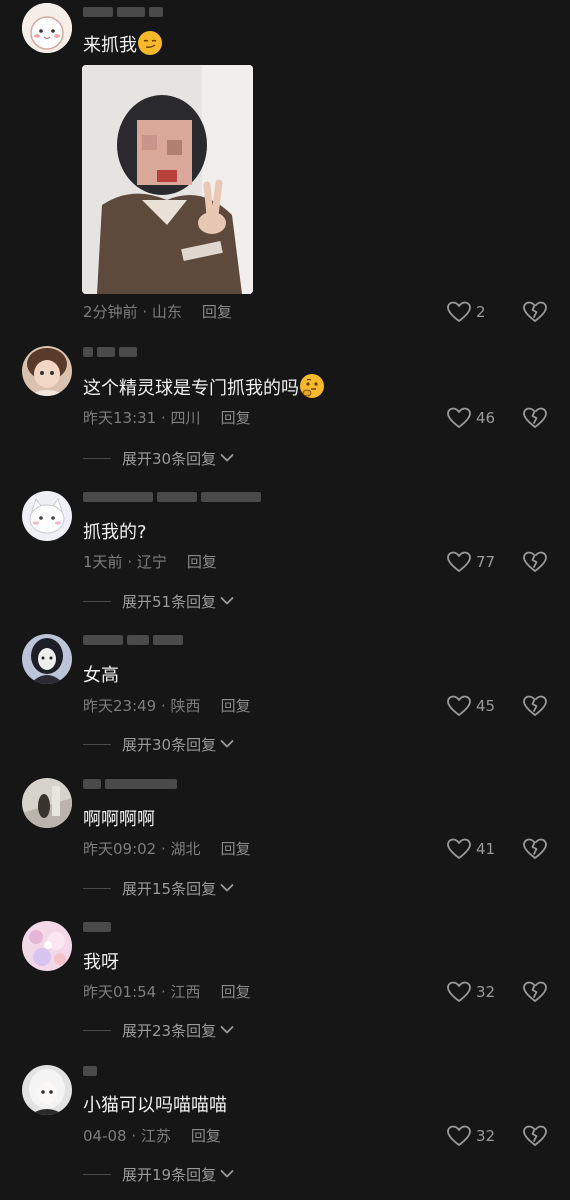  I want to click on comment-text: 抓我的?, so click(115, 533).